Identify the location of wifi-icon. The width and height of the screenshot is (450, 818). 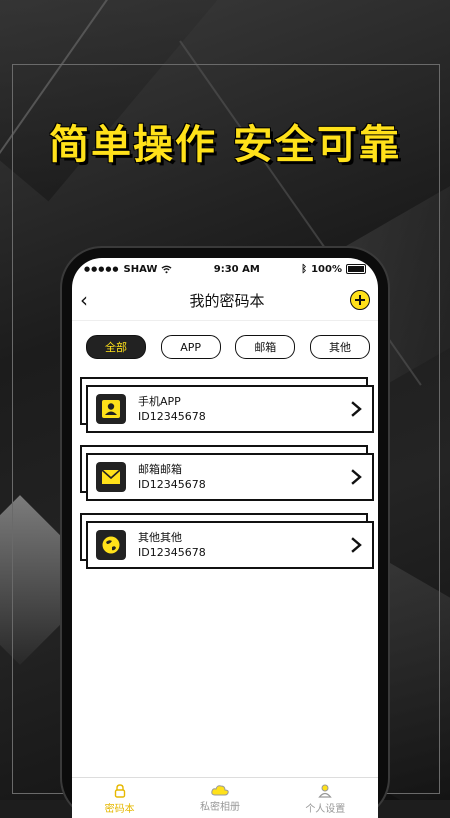
(166, 269).